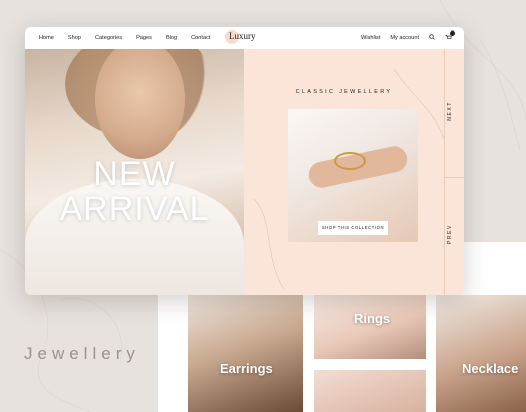  Describe the element at coordinates (452, 33) in the screenshot. I see `cart-count-badge: 0` at that location.